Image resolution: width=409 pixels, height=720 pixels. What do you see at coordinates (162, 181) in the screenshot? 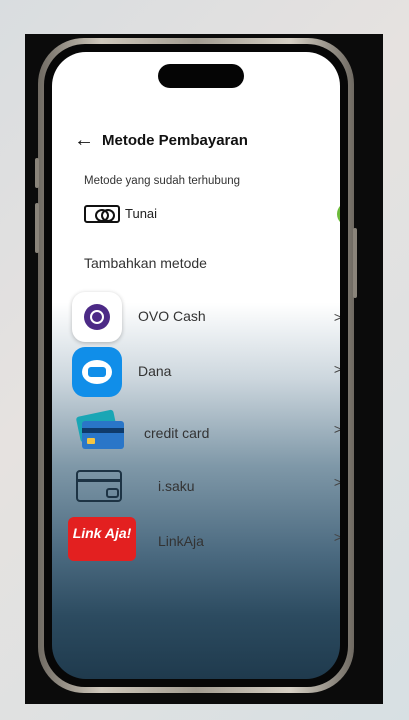
I see `connected-methods-heading: Metode yang sudah terhubung` at bounding box center [162, 181].